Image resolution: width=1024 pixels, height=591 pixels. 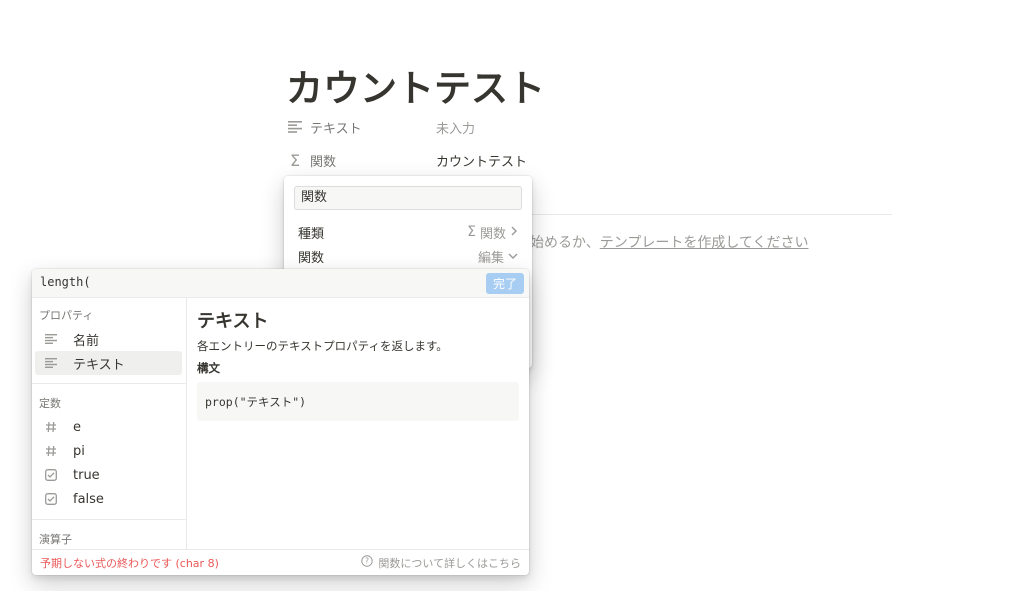 What do you see at coordinates (108, 427) in the screenshot?
I see `list-item: e` at bounding box center [108, 427].